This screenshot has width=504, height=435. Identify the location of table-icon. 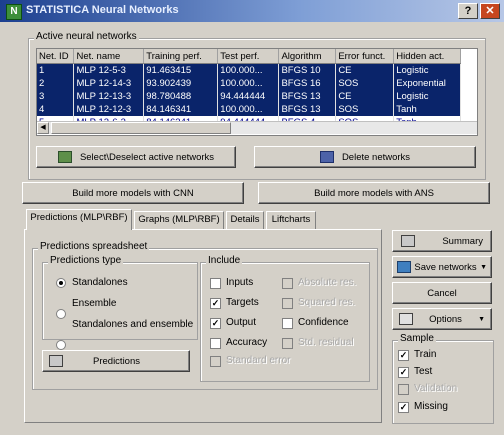
(64, 157).